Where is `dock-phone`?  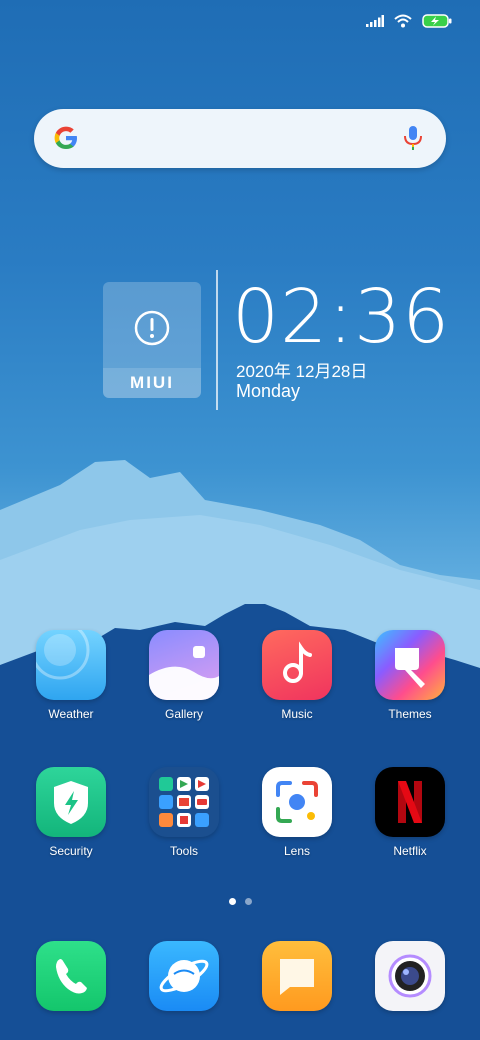 dock-phone is located at coordinates (71, 976).